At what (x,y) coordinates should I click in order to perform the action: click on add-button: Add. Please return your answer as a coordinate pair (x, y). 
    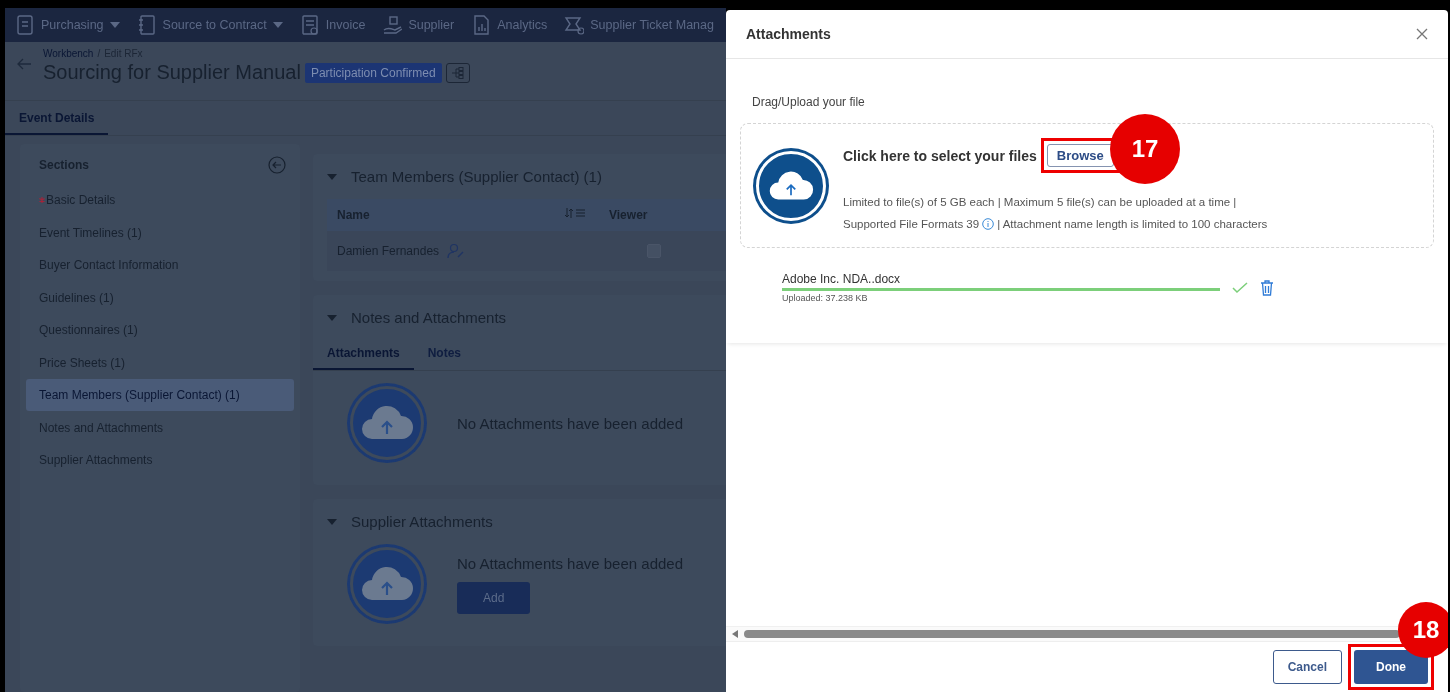
    Looking at the image, I should click on (494, 597).